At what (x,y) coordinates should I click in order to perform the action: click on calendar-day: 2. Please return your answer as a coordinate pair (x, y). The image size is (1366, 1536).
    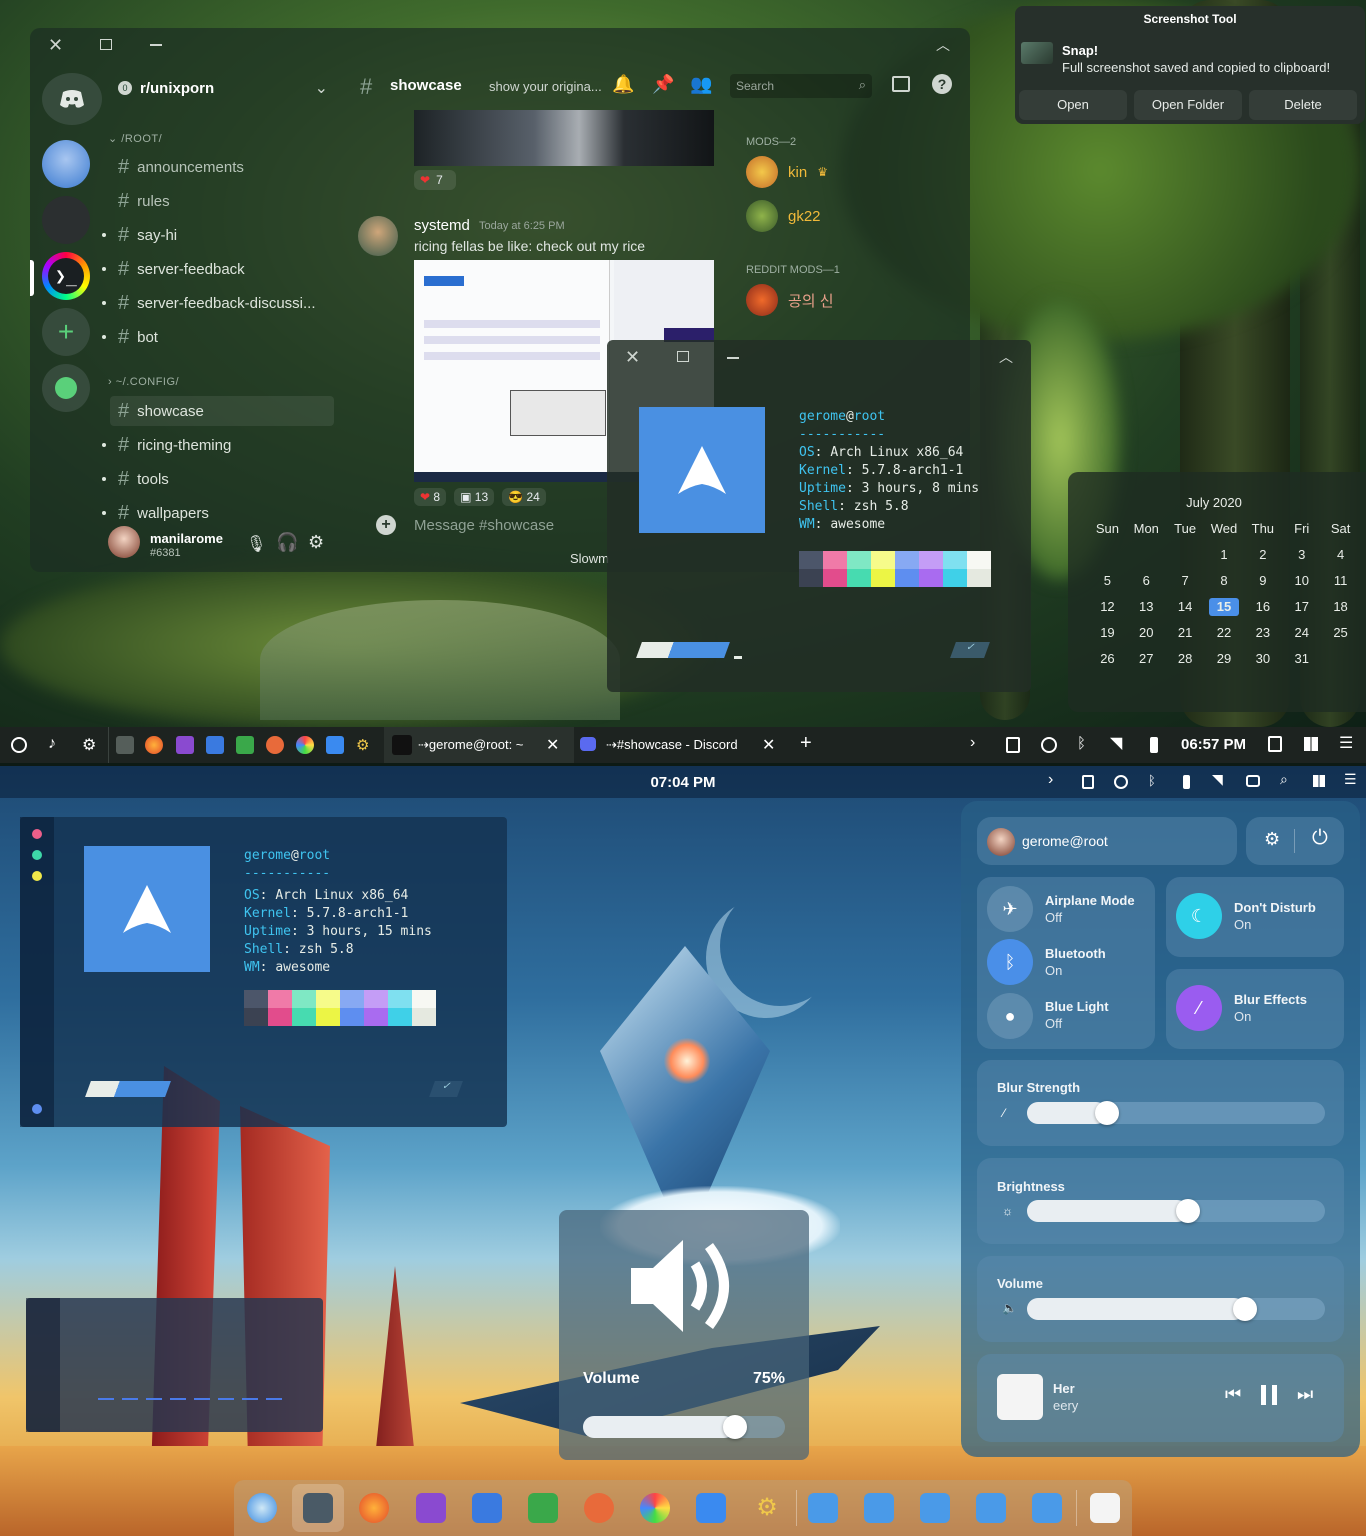
    Looking at the image, I should click on (1262, 555).